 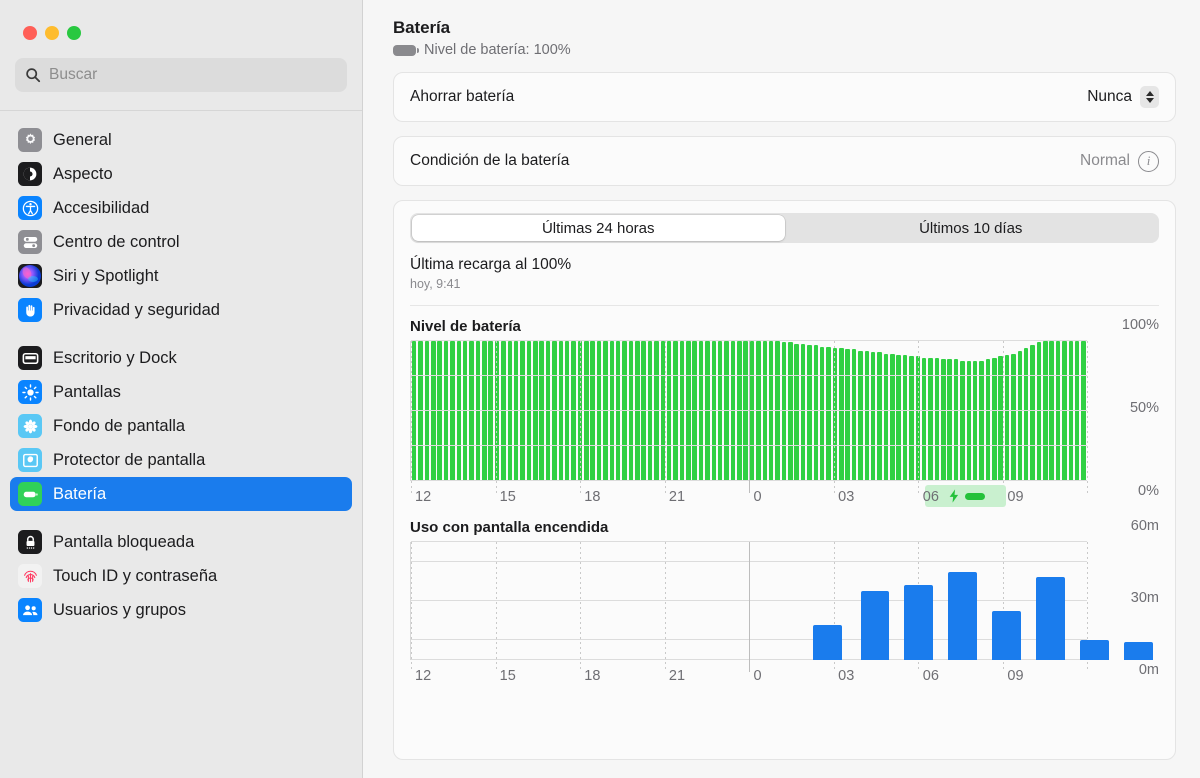 What do you see at coordinates (784, 97) in the screenshot?
I see `low-power-row: Ahorrar batería Nunca` at bounding box center [784, 97].